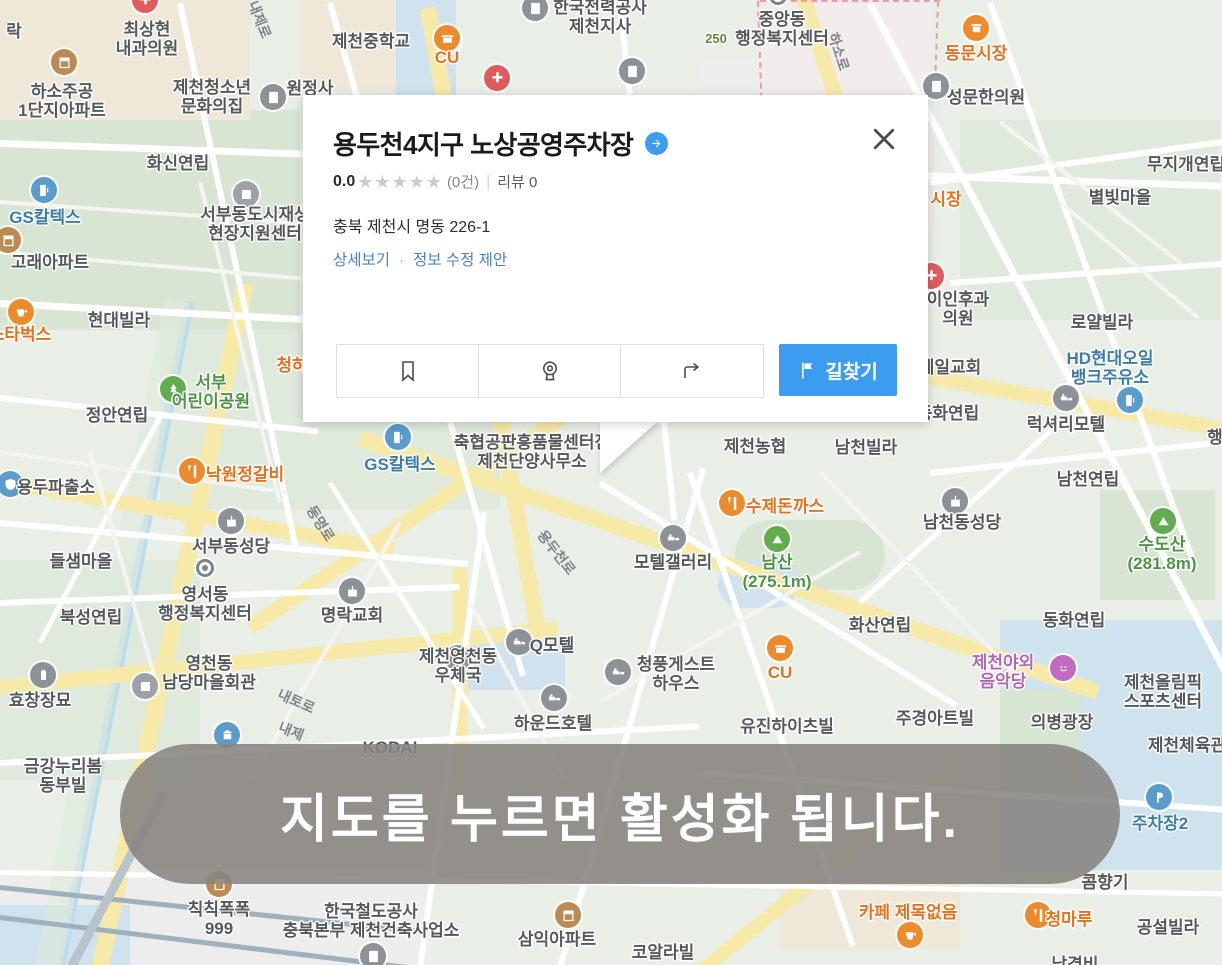 This screenshot has width=1222, height=965. I want to click on map-label: 코알라빌, so click(663, 952).